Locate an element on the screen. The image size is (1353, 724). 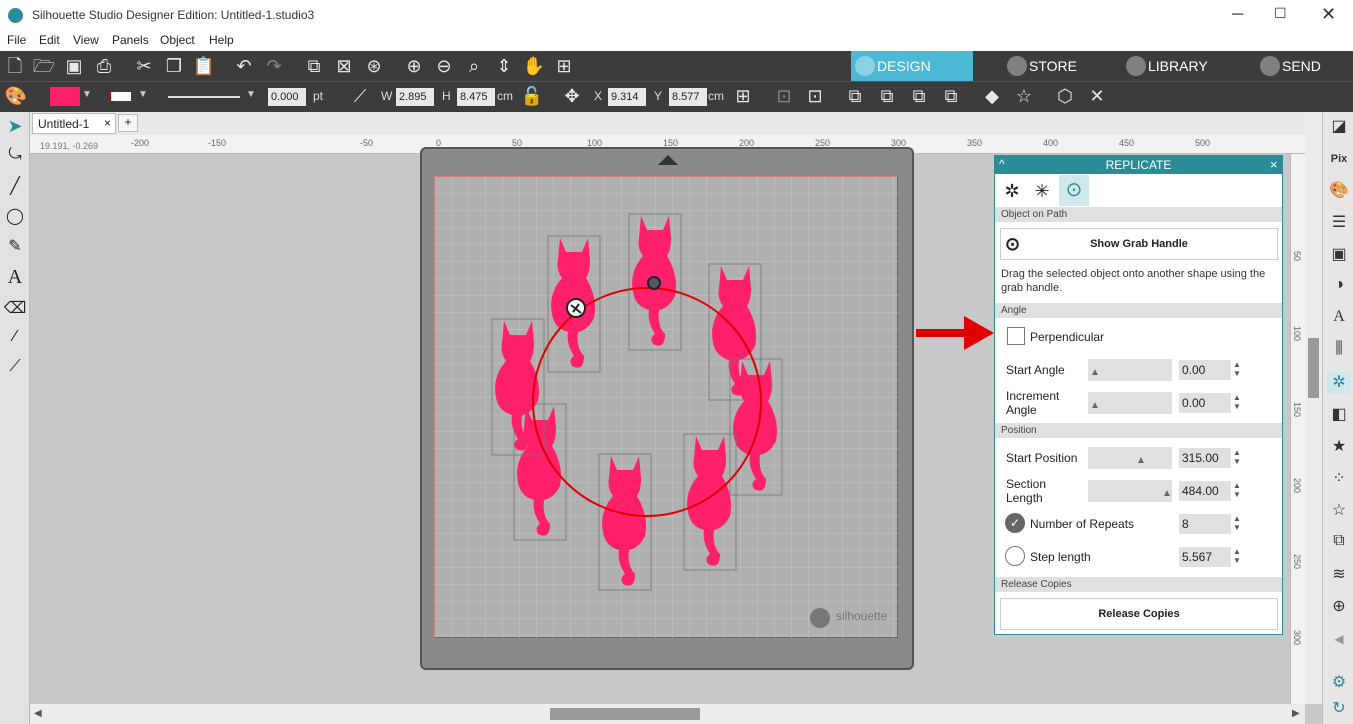
object-on-path-icon: ⊙ is located at coordinates (1074, 190).